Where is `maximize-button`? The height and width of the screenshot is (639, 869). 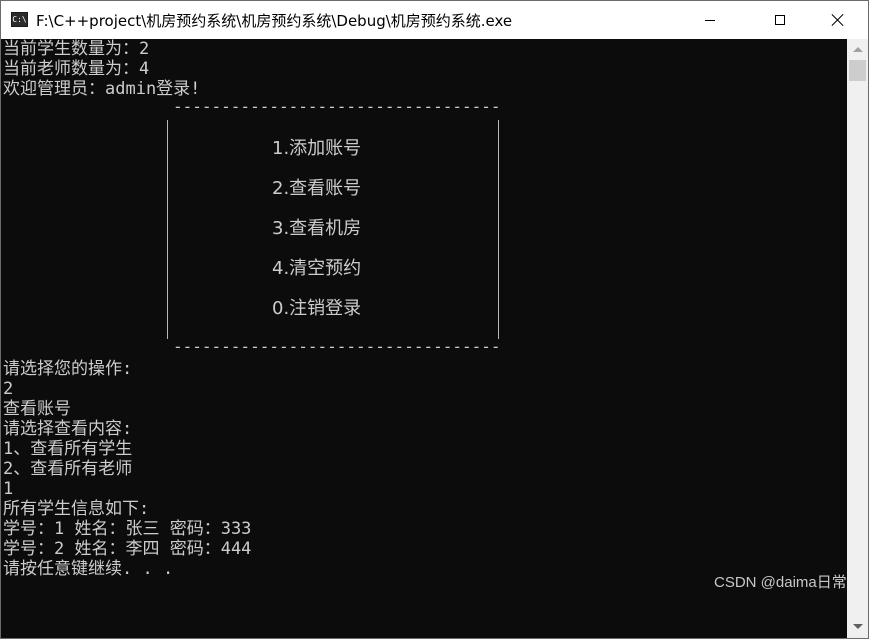
maximize-button is located at coordinates (780, 20).